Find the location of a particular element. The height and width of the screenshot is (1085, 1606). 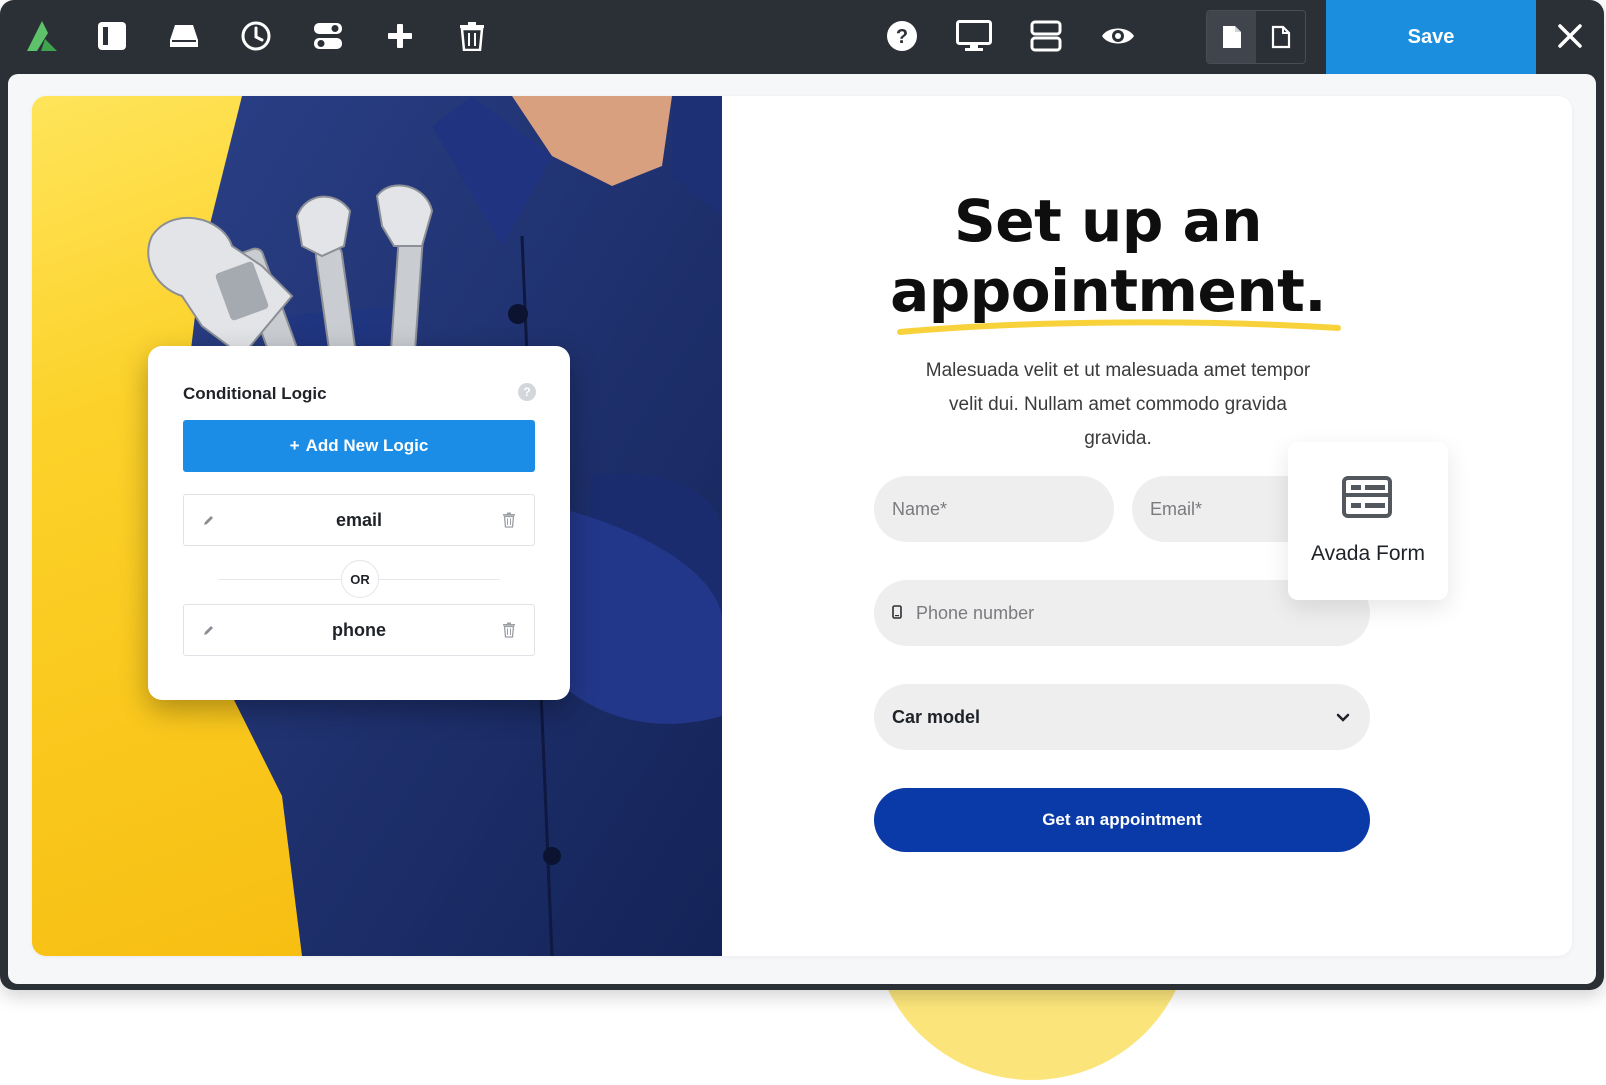

toggle-icon is located at coordinates (328, 36).